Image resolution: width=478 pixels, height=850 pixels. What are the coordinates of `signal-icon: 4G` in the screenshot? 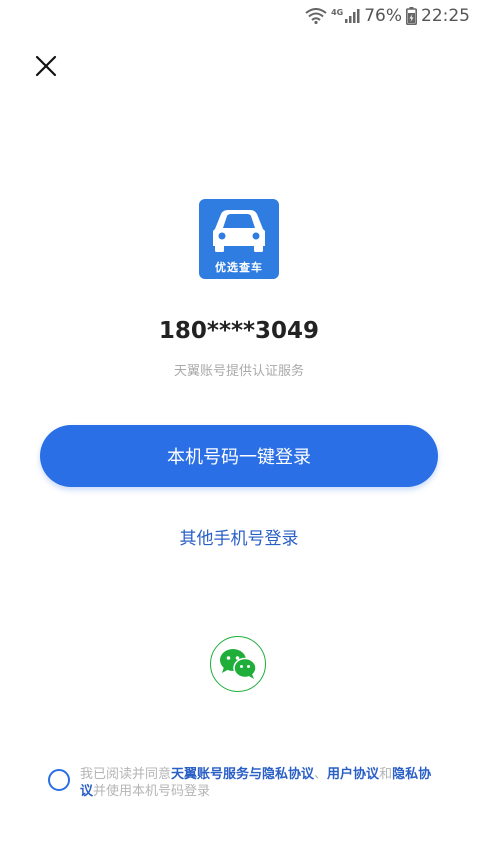 It's located at (345, 16).